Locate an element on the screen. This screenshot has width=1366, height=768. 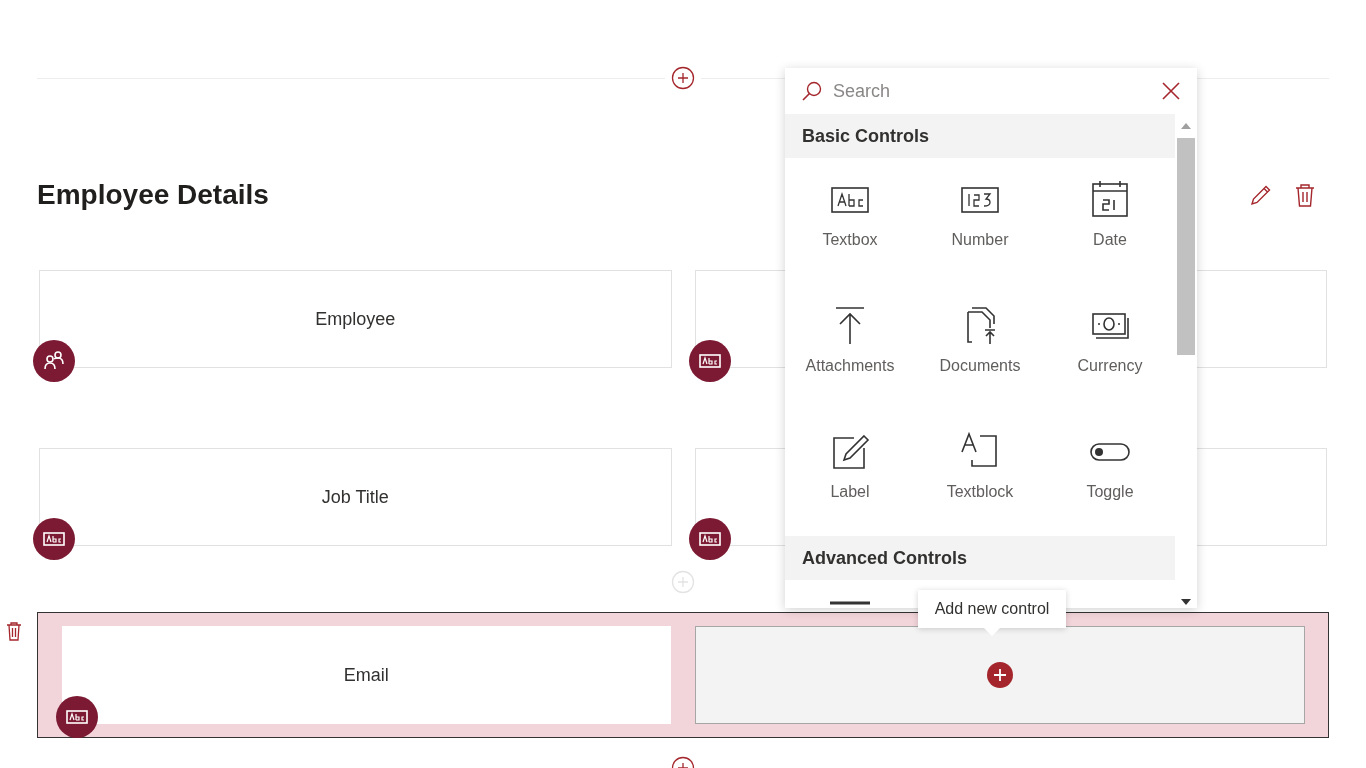
control-option: Toggle is located at coordinates (1110, 473).